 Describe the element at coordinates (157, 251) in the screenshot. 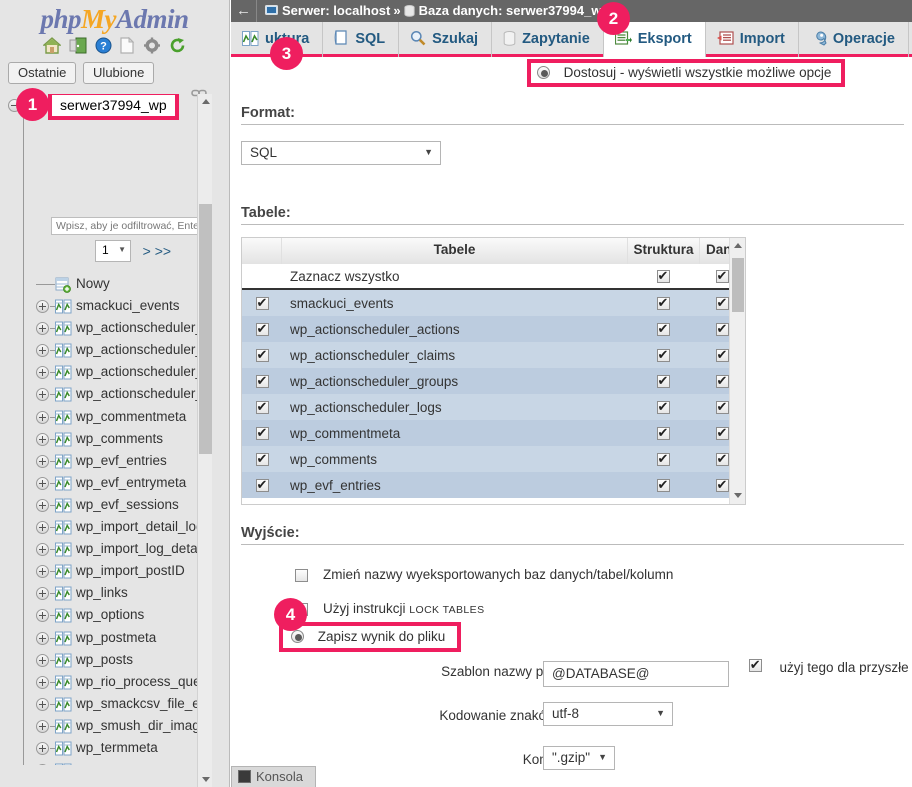

I see `page-next-link: > >>` at that location.